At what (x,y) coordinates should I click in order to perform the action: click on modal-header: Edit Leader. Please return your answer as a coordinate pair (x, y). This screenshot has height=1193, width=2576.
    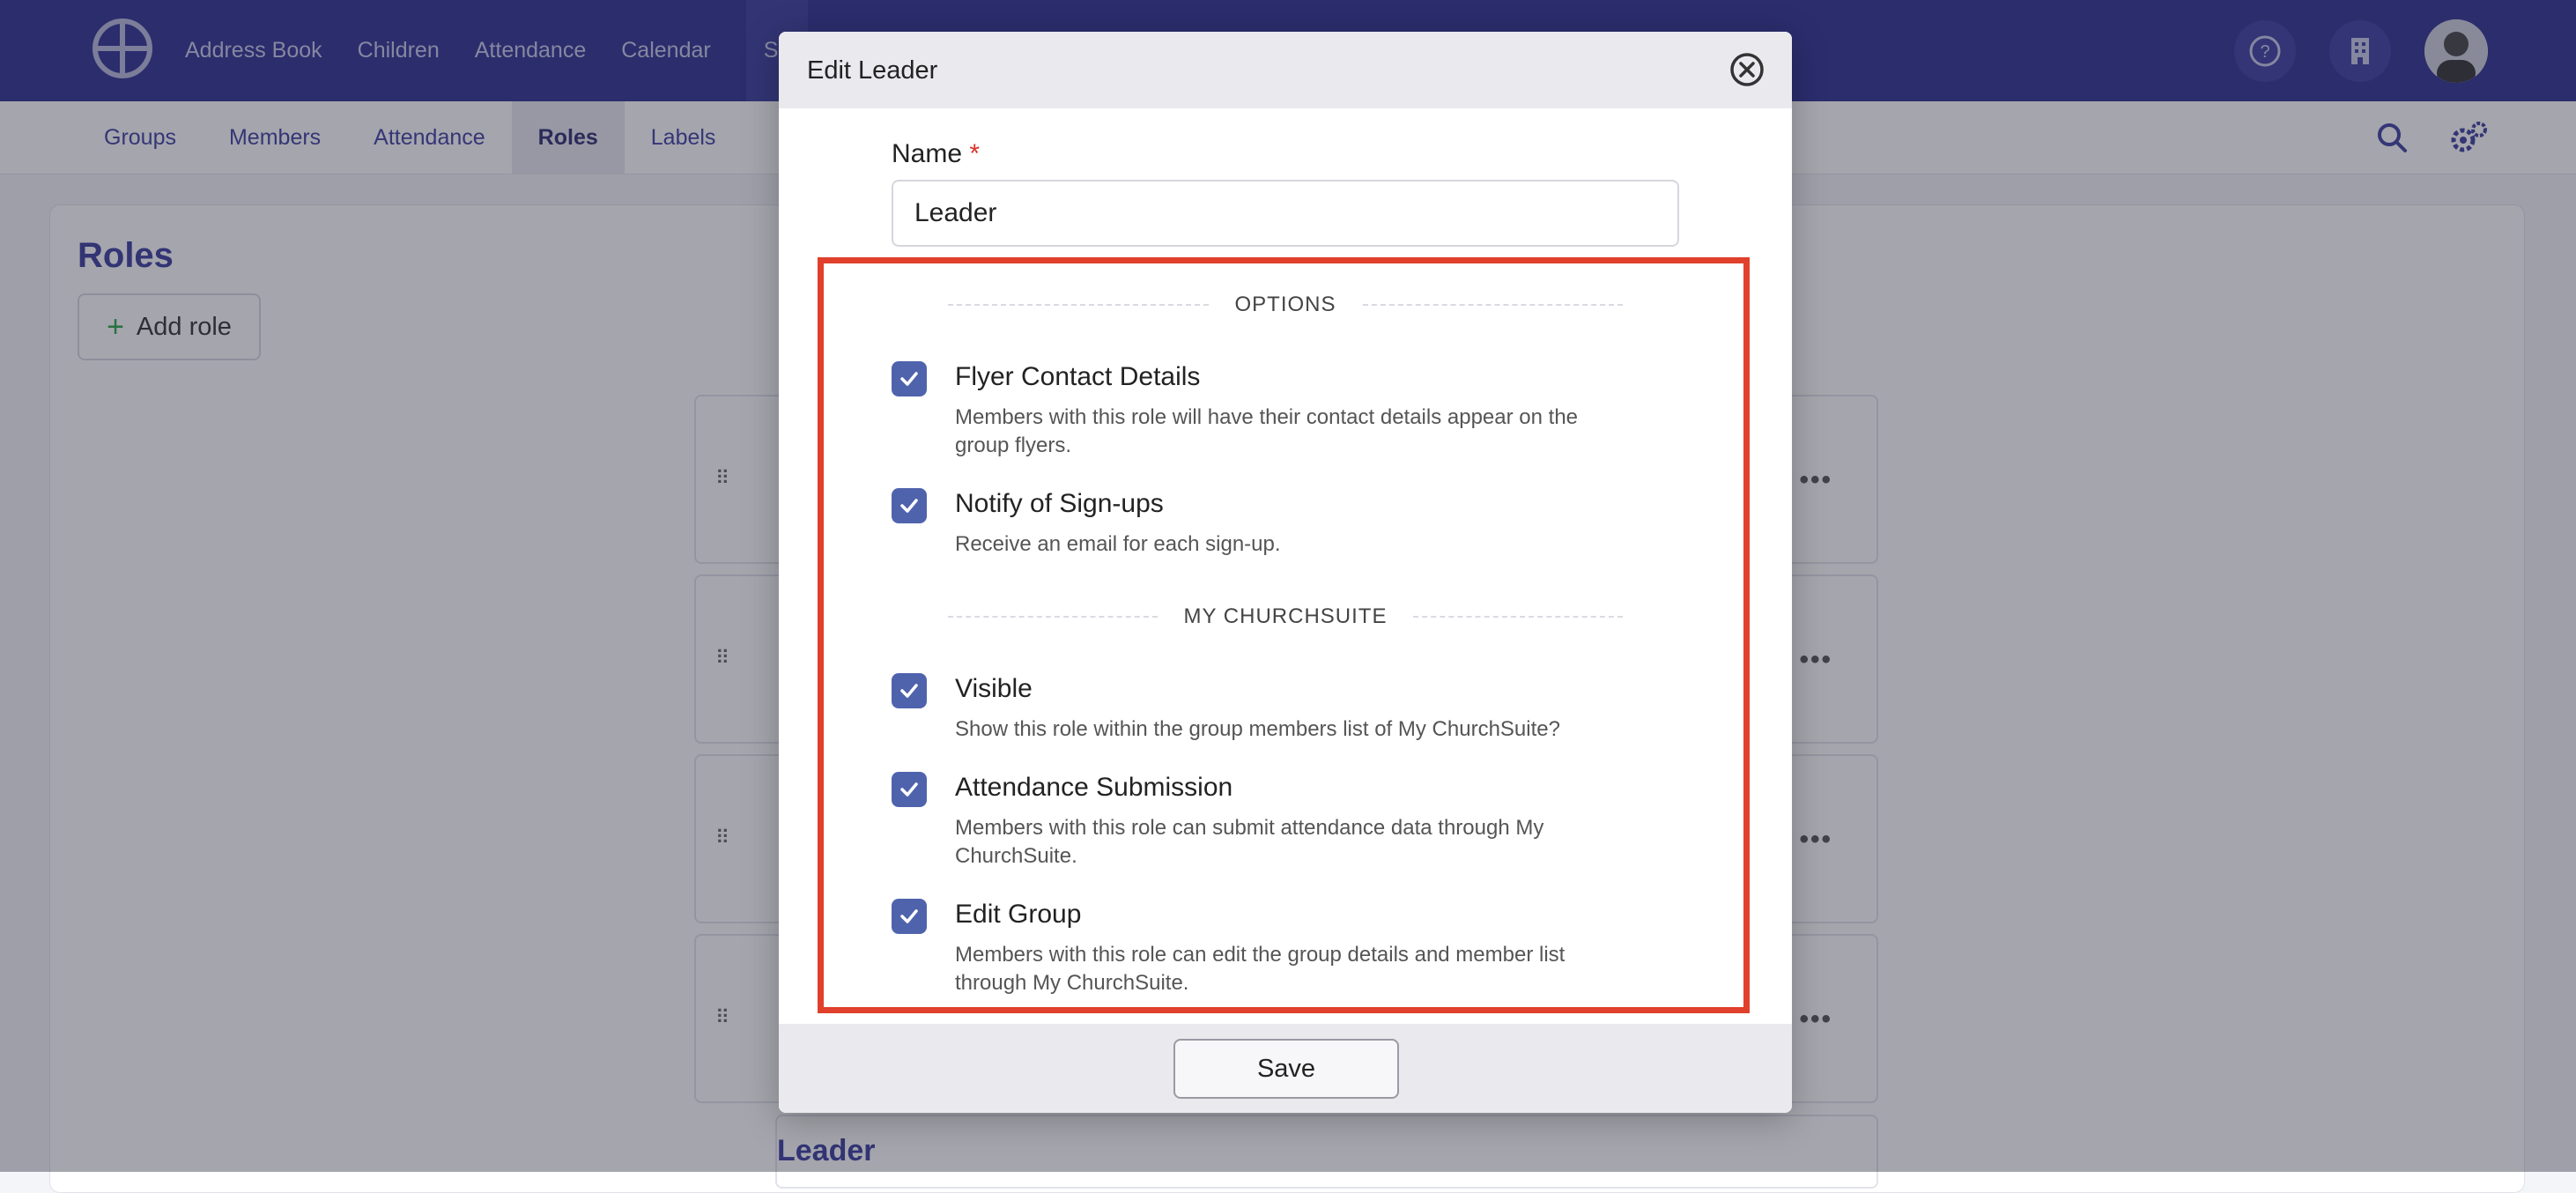
    Looking at the image, I should click on (1285, 70).